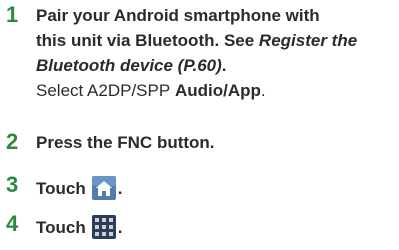 The height and width of the screenshot is (250, 399). Describe the element at coordinates (135, 142) in the screenshot. I see `fnc-key-label: FNC` at that location.